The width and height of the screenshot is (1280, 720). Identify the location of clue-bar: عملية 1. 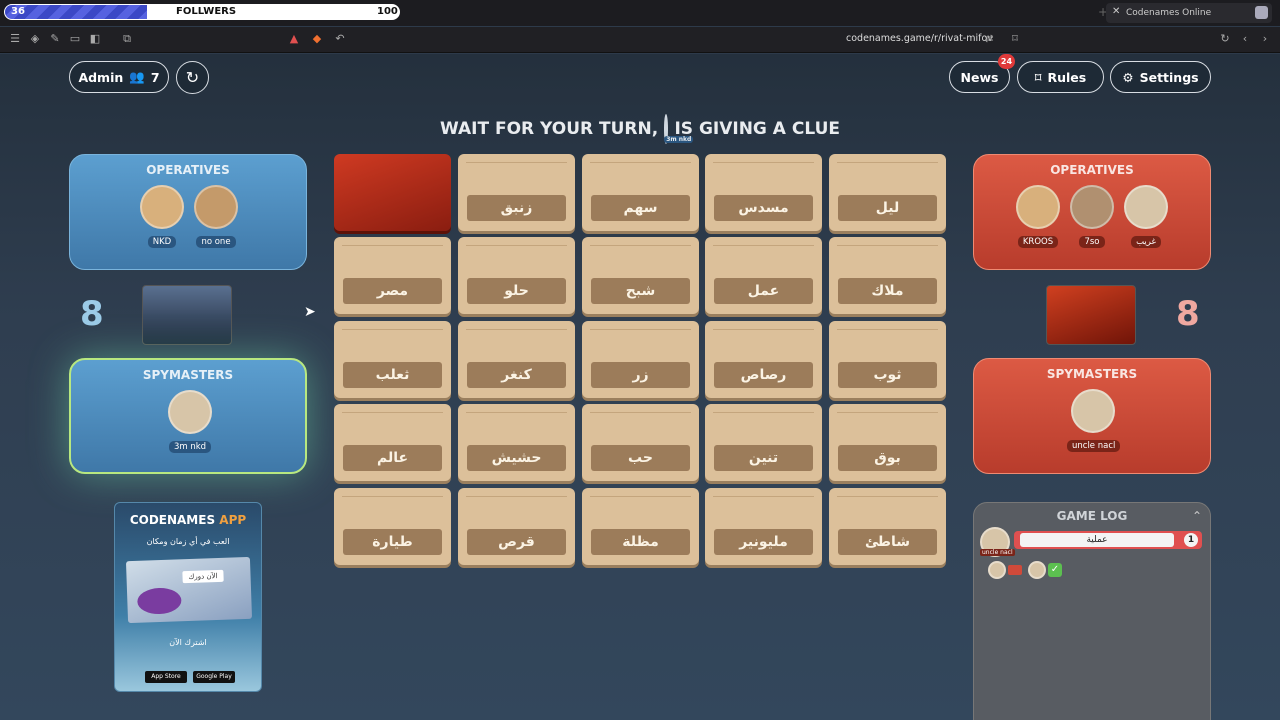
(1108, 540).